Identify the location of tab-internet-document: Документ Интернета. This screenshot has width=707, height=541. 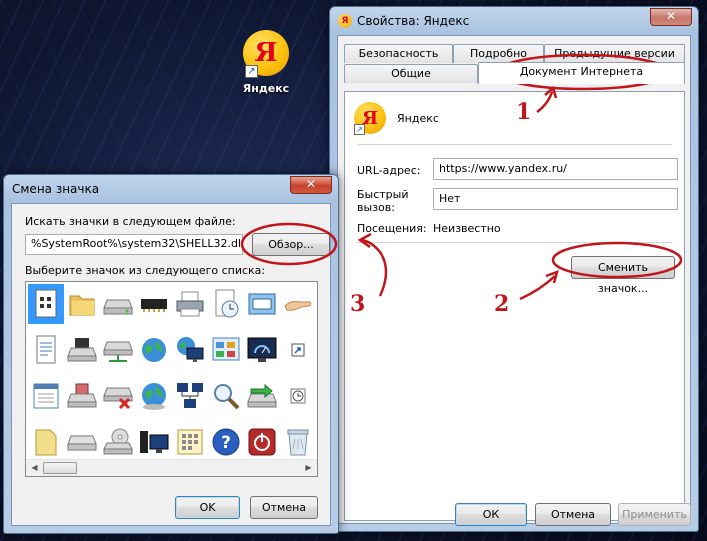
(581, 73).